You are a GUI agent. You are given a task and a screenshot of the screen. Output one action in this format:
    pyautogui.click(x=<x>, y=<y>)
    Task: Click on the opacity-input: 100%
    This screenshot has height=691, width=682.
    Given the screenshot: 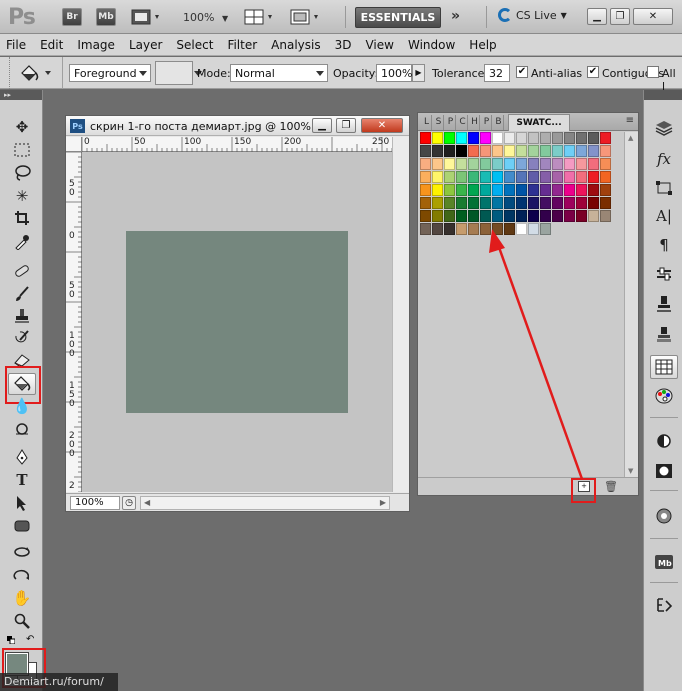 What is the action you would take?
    pyautogui.click(x=394, y=73)
    